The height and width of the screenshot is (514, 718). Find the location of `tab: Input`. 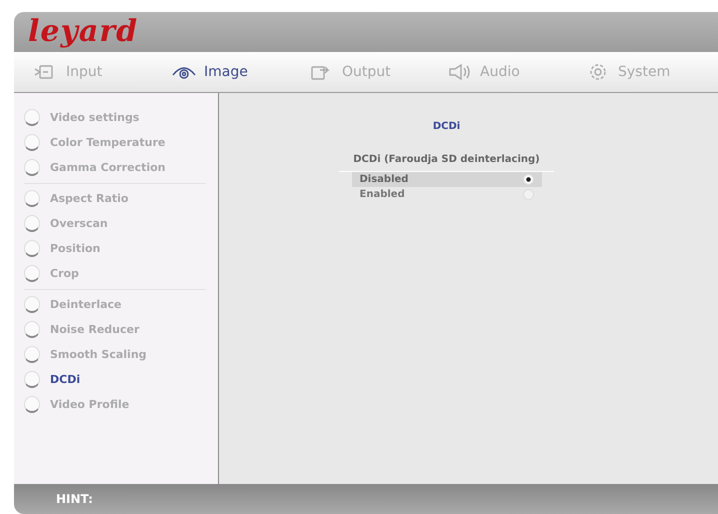

tab: Input is located at coordinates (103, 72).